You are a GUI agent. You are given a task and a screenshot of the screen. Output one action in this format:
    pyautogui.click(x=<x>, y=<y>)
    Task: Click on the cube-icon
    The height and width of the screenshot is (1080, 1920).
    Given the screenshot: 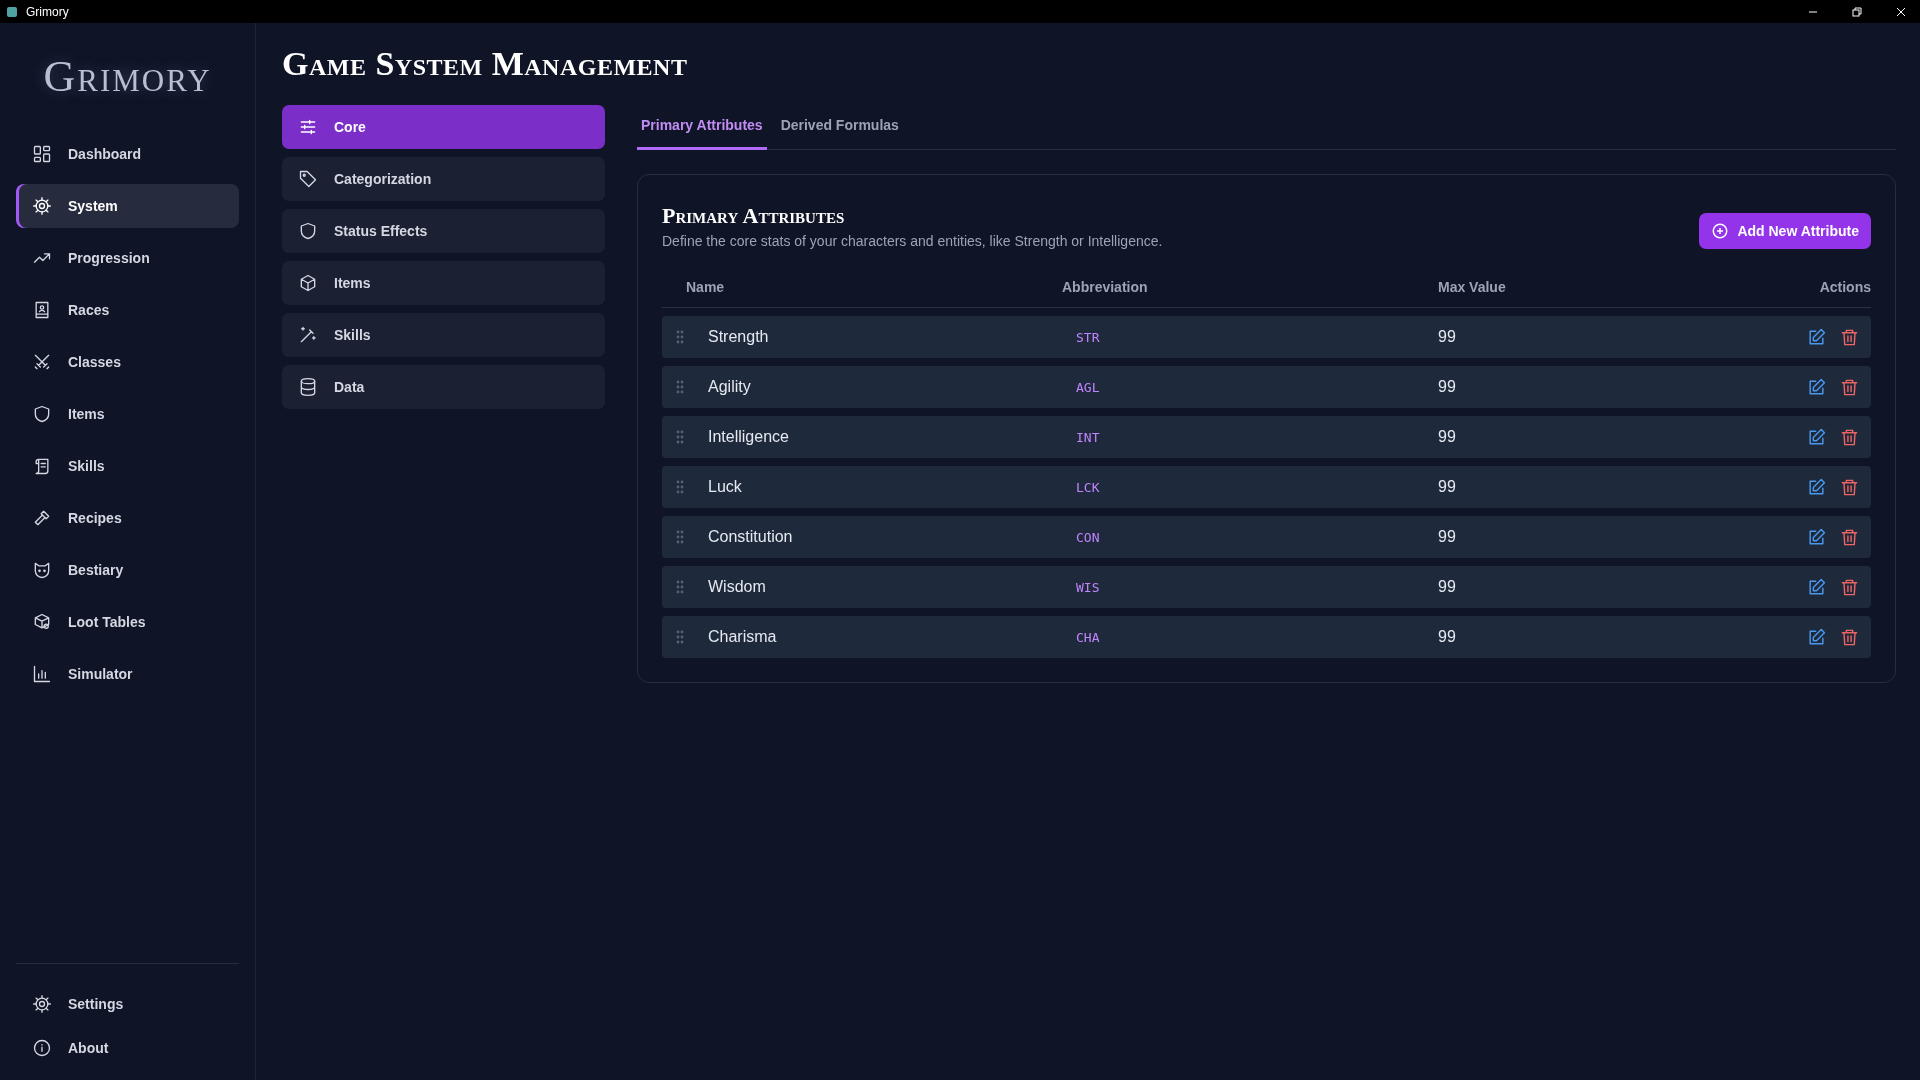 What is the action you would take?
    pyautogui.click(x=308, y=283)
    